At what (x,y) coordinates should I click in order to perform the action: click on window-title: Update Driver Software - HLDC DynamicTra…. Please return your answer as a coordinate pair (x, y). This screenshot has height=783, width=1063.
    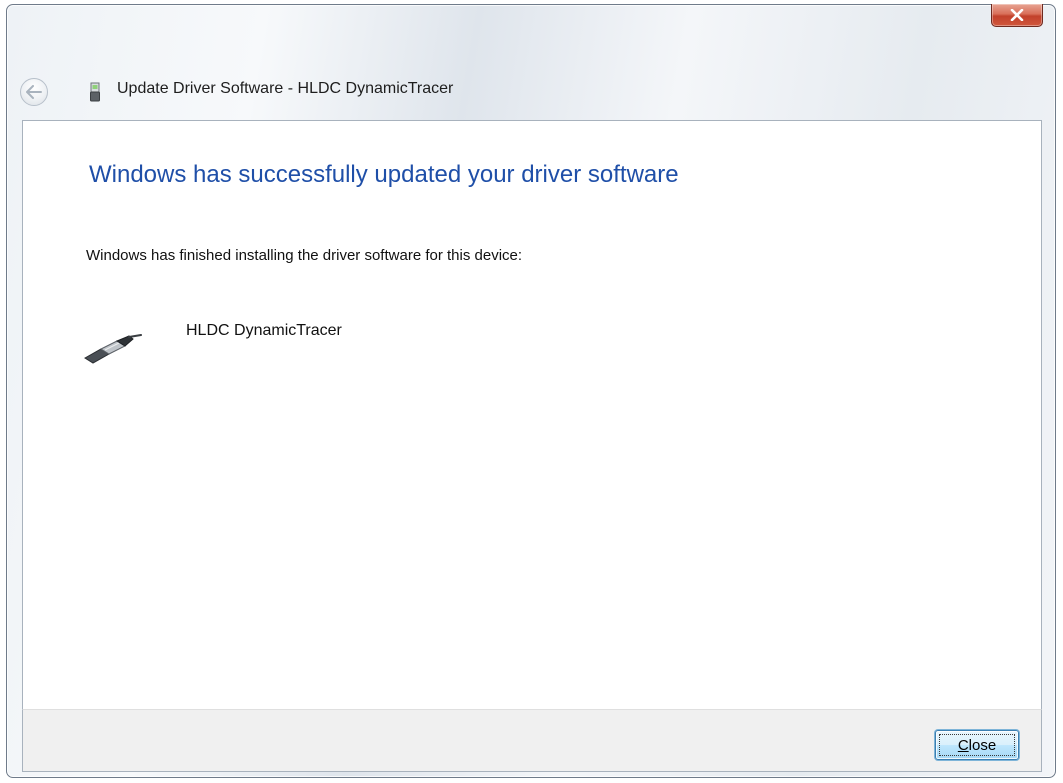
    Looking at the image, I should click on (285, 88).